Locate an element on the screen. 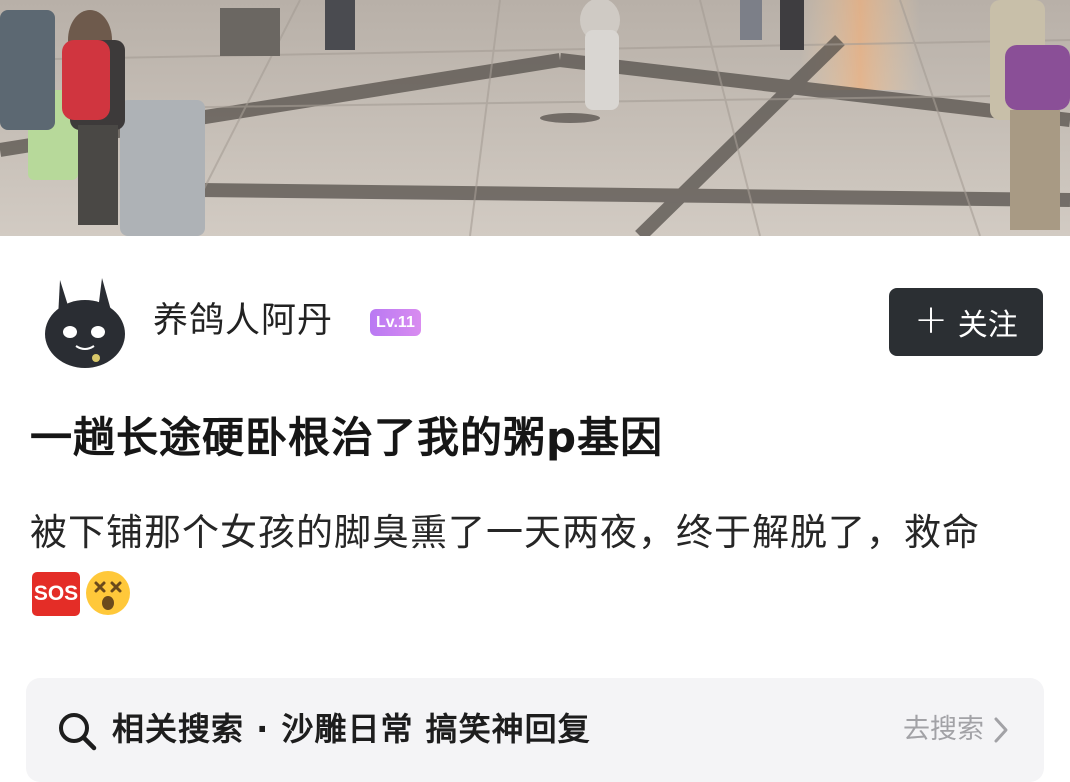 This screenshot has height=782, width=1070. post-body-text: 被下铺那个女孩的脚臭熏了一天两夜，终于解脱了，救命 is located at coordinates (505, 532).